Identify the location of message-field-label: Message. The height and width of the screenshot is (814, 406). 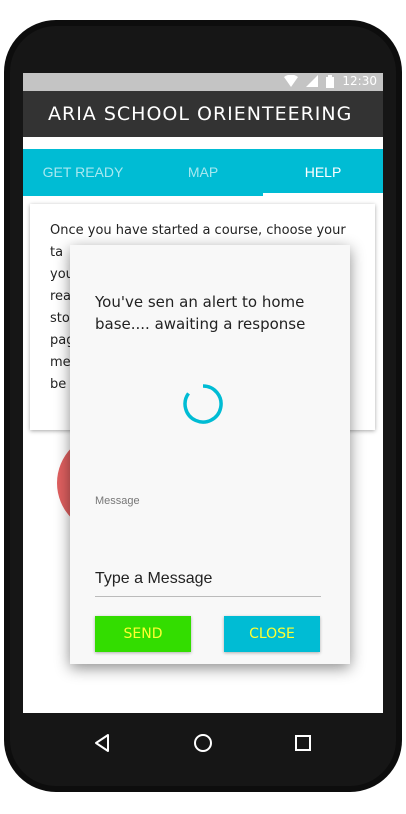
(117, 501).